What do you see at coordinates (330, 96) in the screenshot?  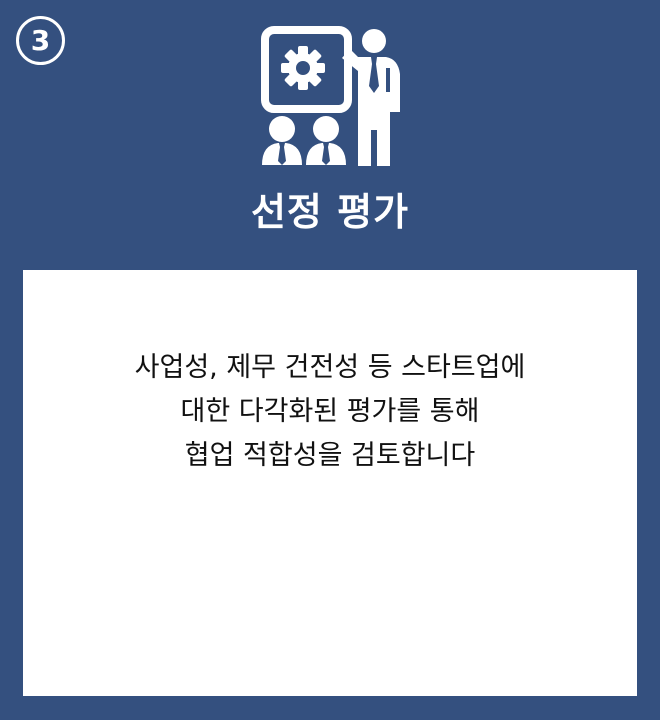 I see `presentation-evaluation-icon` at bounding box center [330, 96].